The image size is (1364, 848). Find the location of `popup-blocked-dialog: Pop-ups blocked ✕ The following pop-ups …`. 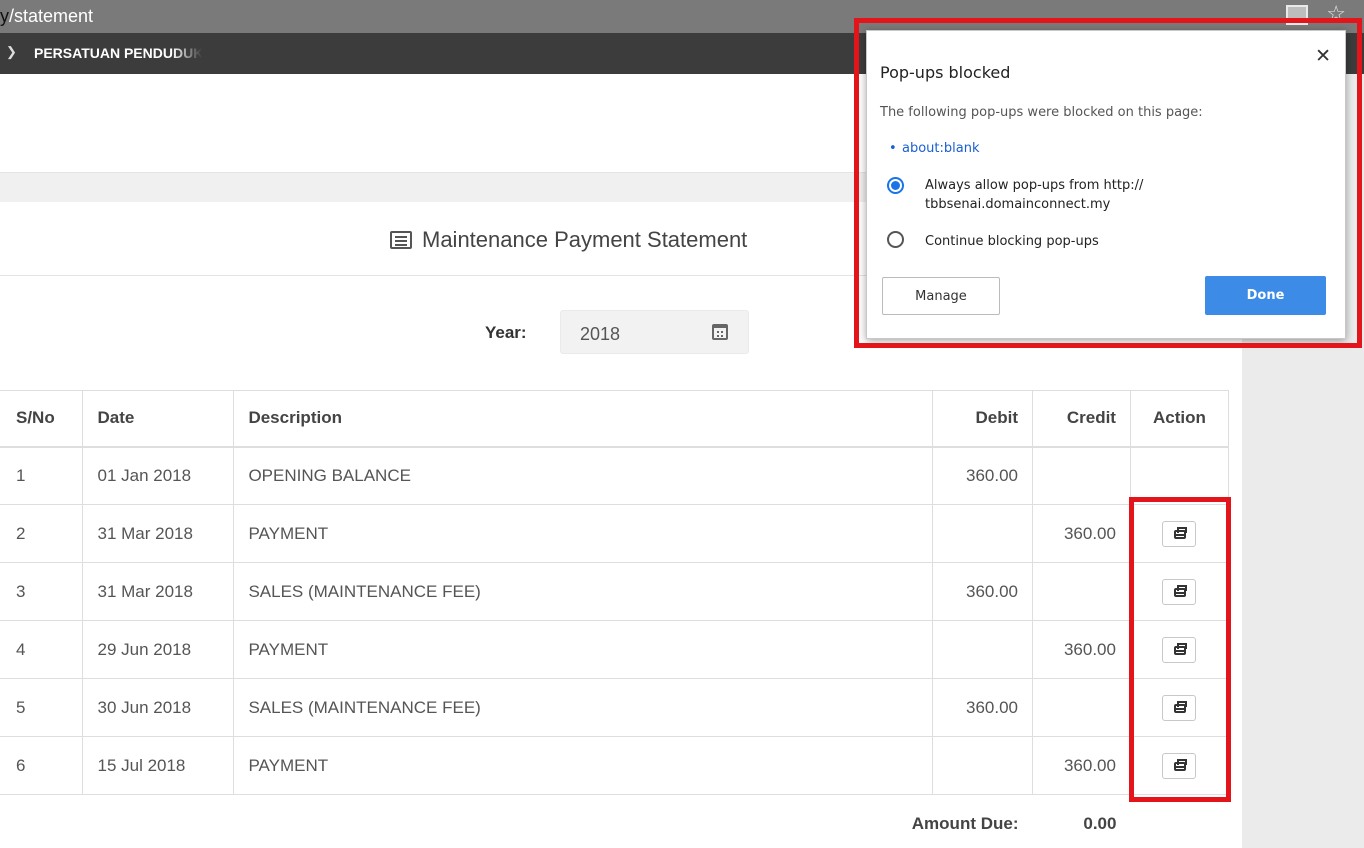

popup-blocked-dialog: Pop-ups blocked ✕ The following pop-ups … is located at coordinates (1106, 184).